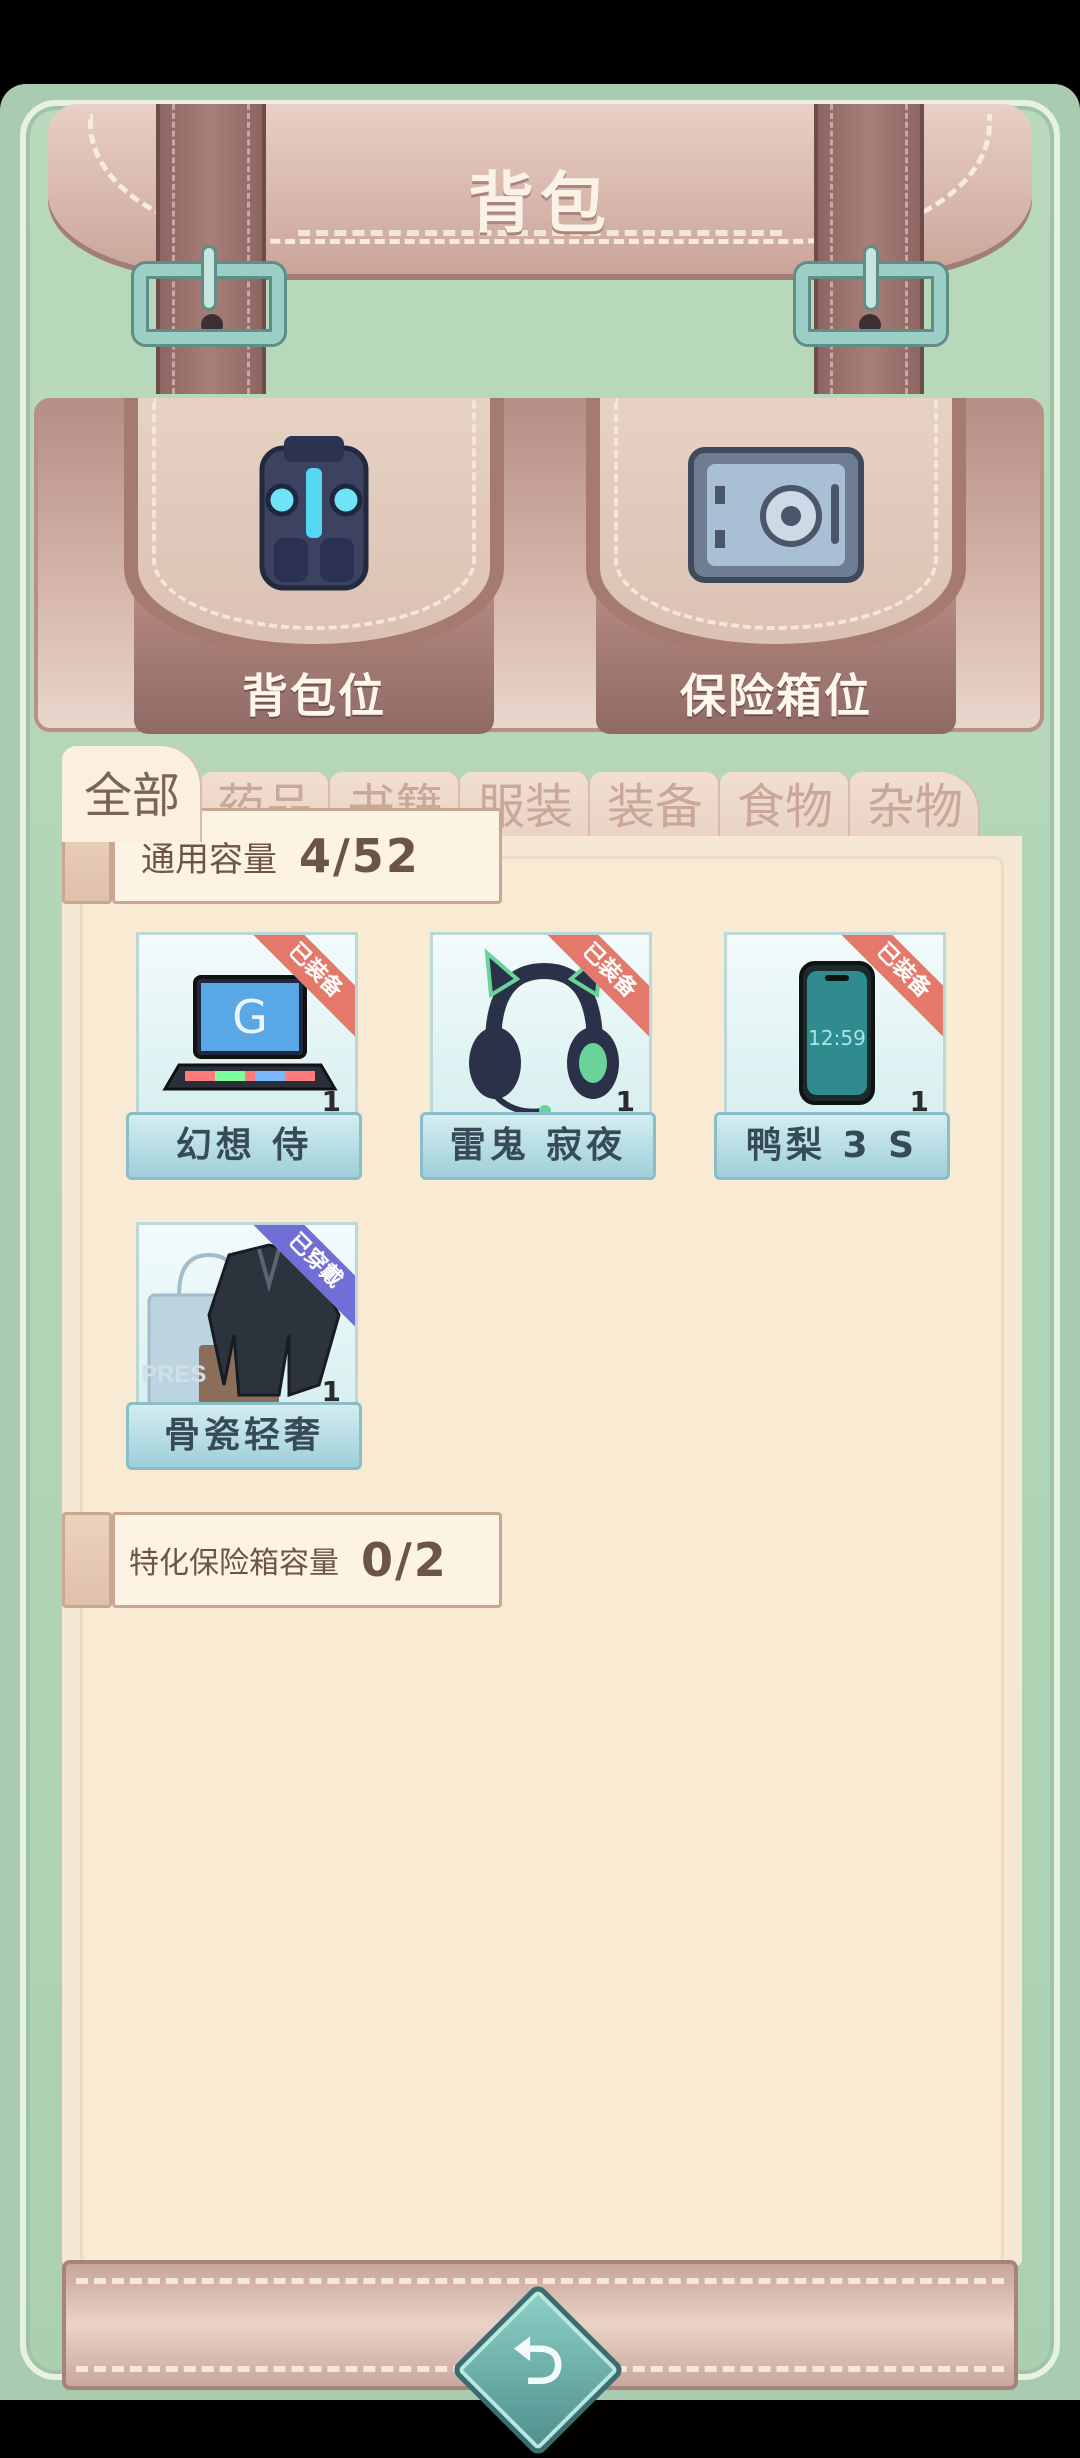 The width and height of the screenshot is (1080, 2458). What do you see at coordinates (234, 1563) in the screenshot?
I see `capacity-name: 特化保险箱容量` at bounding box center [234, 1563].